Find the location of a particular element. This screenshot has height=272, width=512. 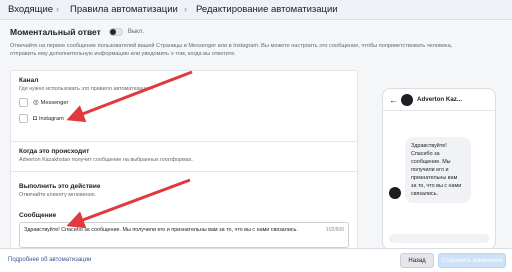

breadcrumb-edit-automation: Редактирование автоматизации is located at coordinates (267, 9).